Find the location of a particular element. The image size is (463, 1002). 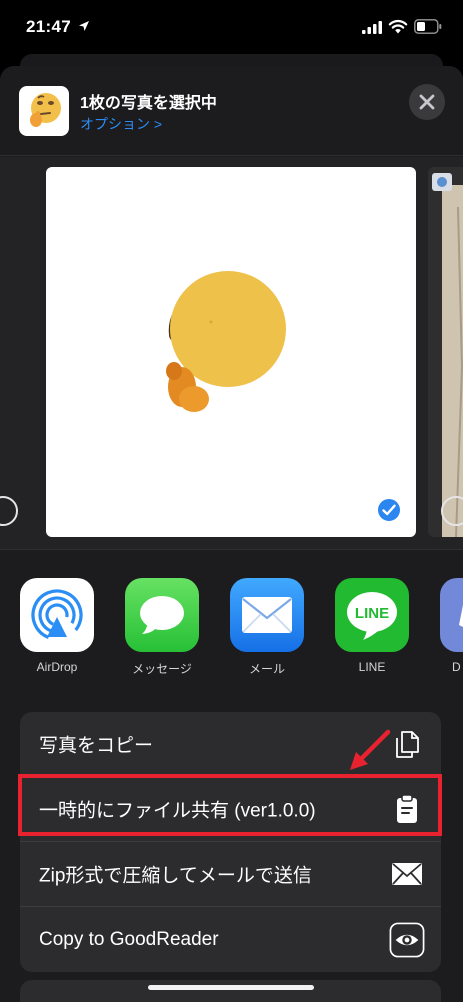

battery-icon is located at coordinates (428, 26).